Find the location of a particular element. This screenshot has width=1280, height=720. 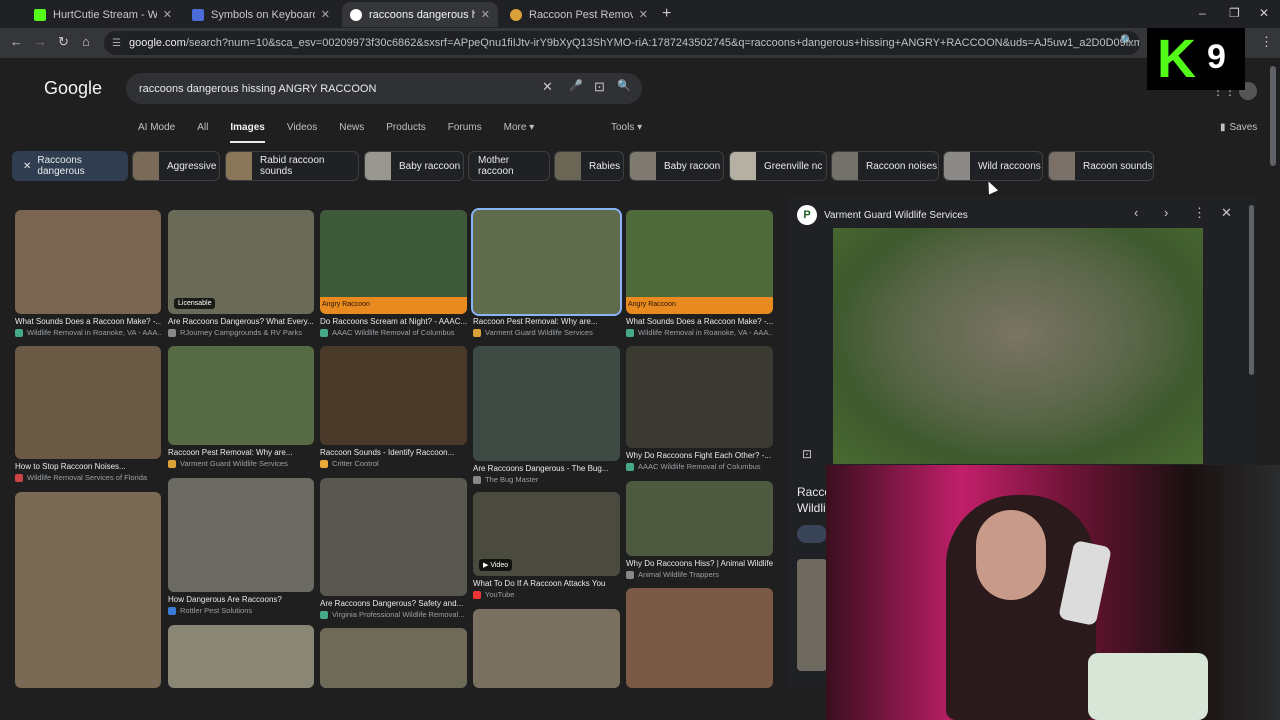

tab-symbols: Symbols on Keyboard (shortcut ✕ is located at coordinates (261, 14).